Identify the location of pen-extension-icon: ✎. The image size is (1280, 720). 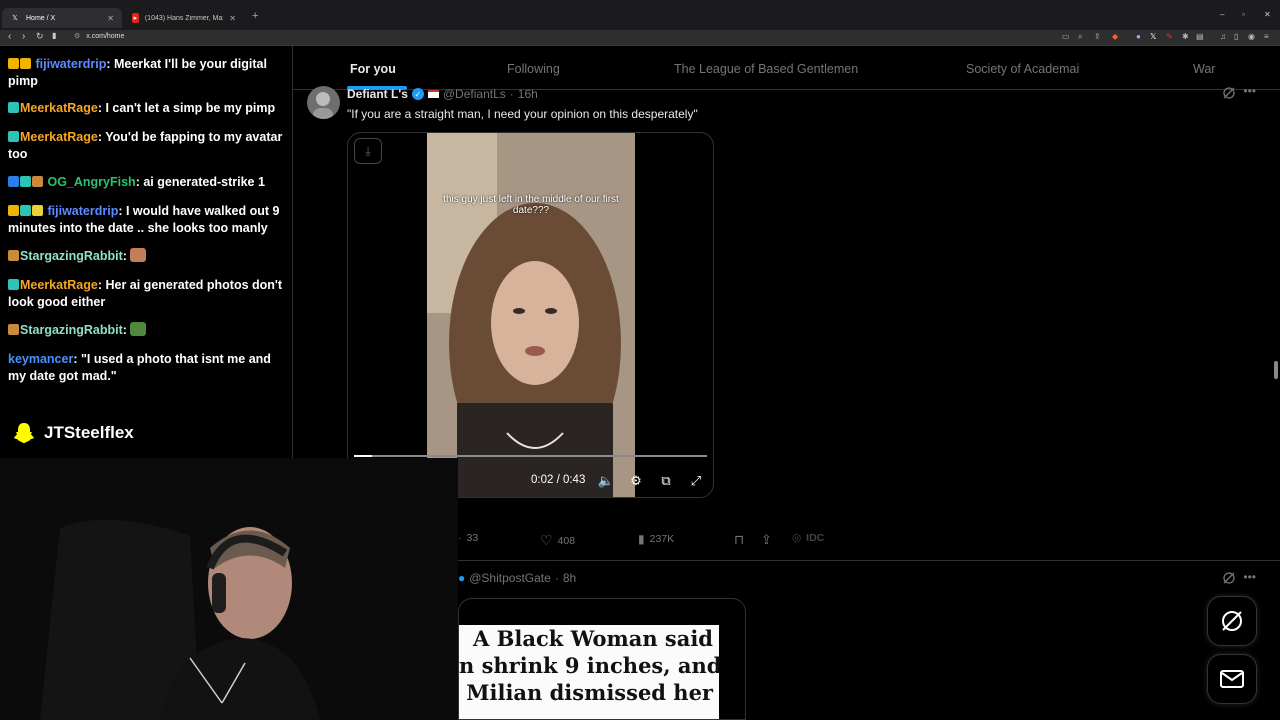
(1169, 36).